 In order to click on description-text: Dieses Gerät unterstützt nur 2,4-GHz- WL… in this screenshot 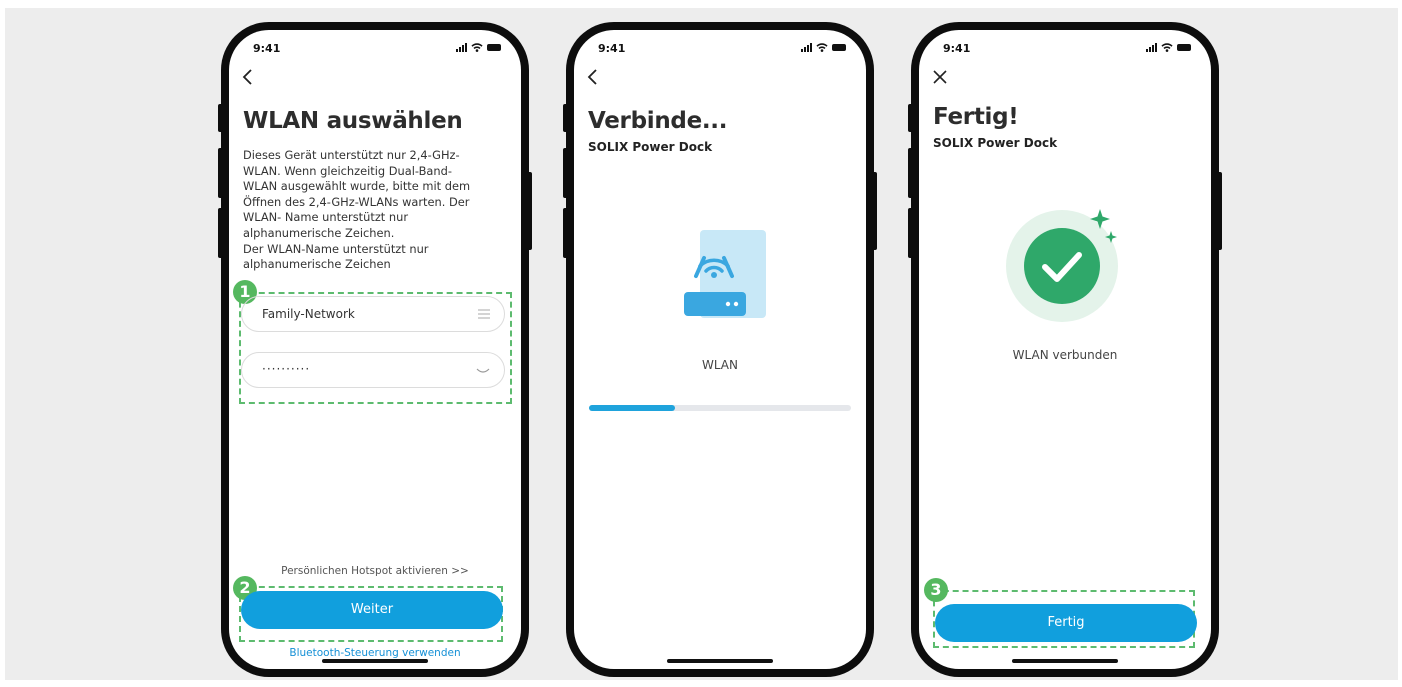, I will do `click(357, 210)`.